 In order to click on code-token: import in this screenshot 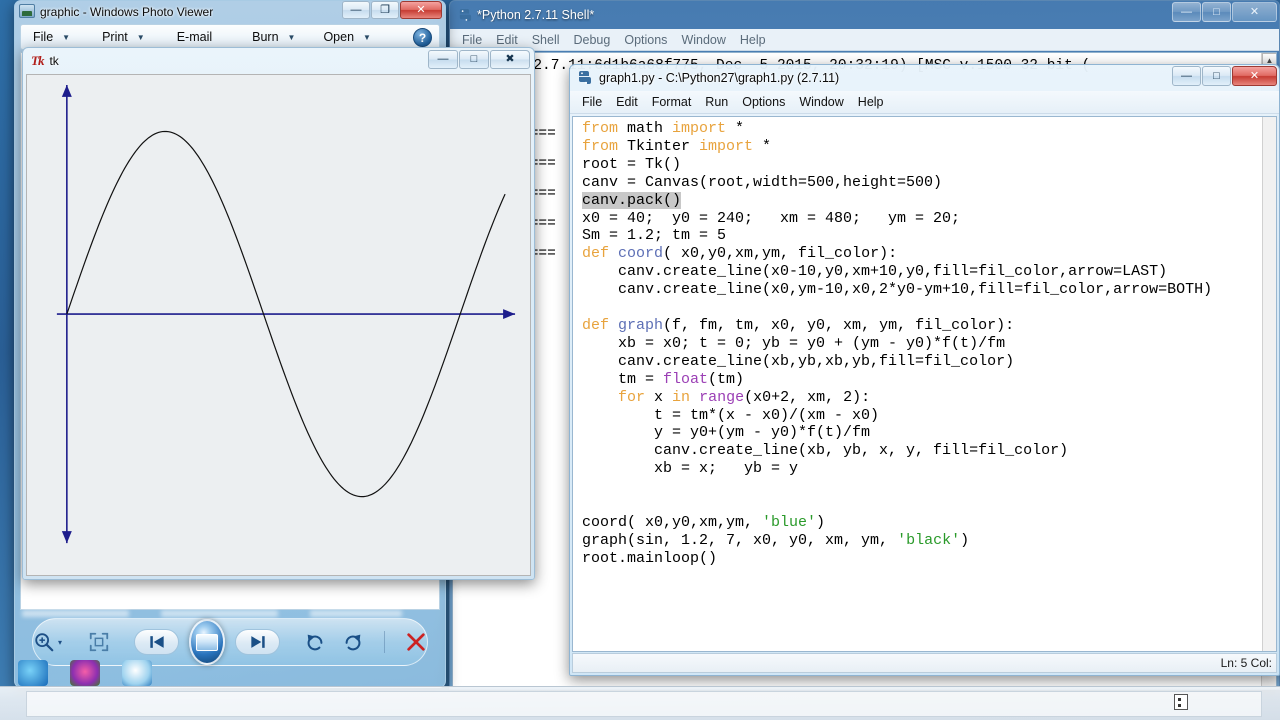, I will do `click(699, 128)`.